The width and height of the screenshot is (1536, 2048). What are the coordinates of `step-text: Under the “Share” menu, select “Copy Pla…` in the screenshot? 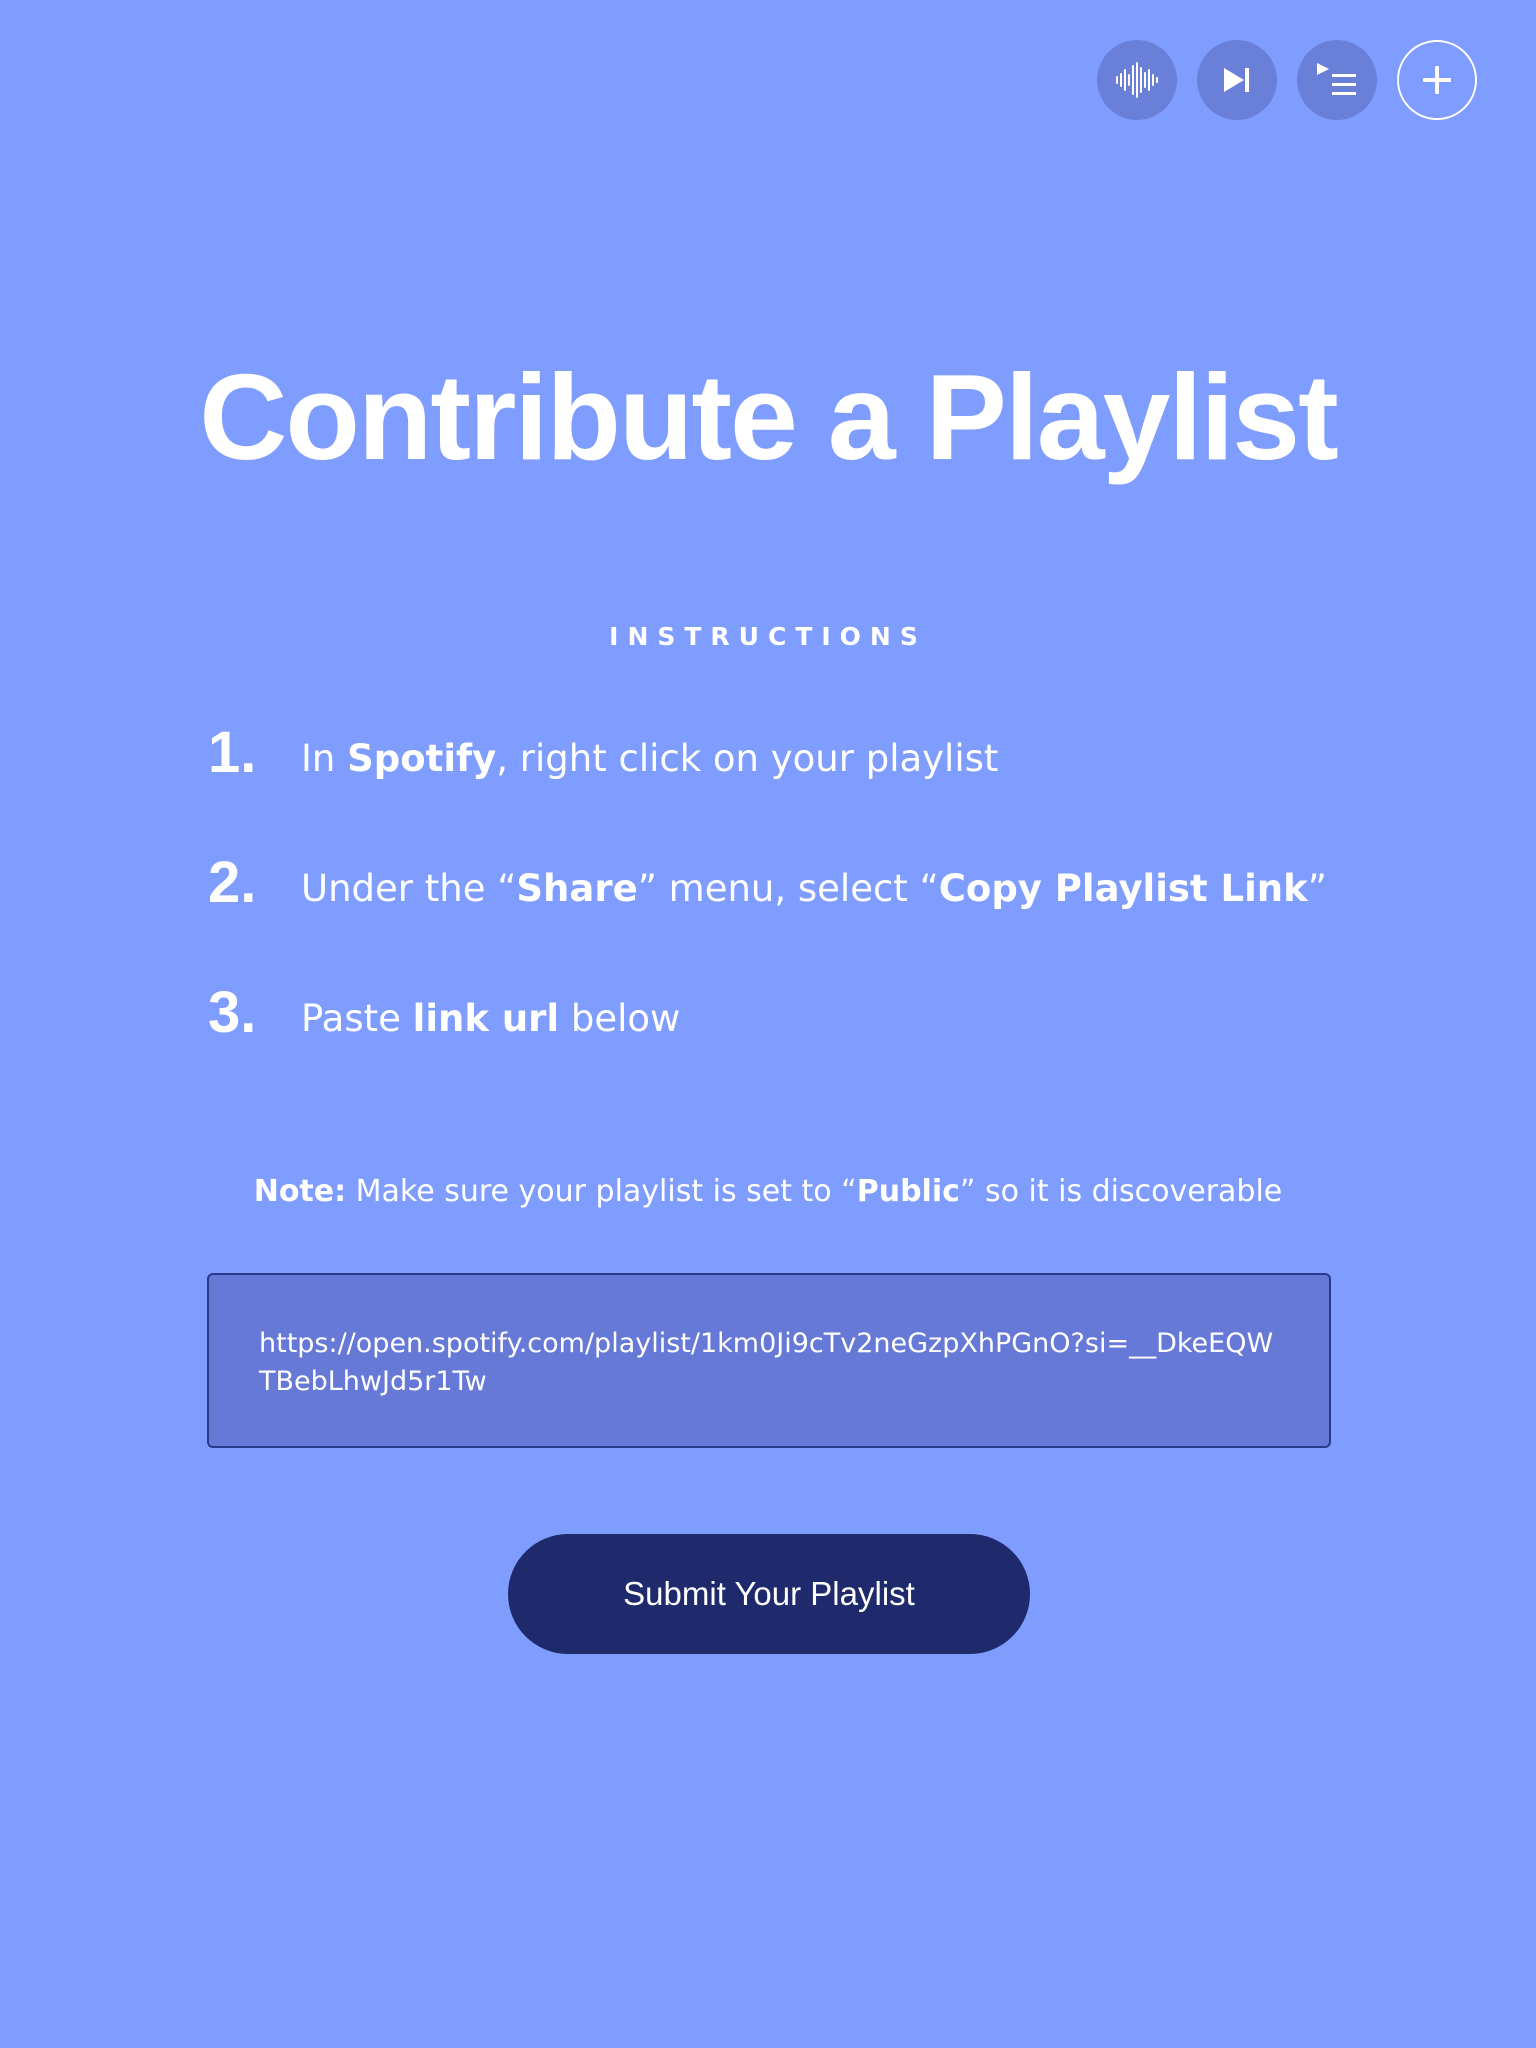 It's located at (814, 888).